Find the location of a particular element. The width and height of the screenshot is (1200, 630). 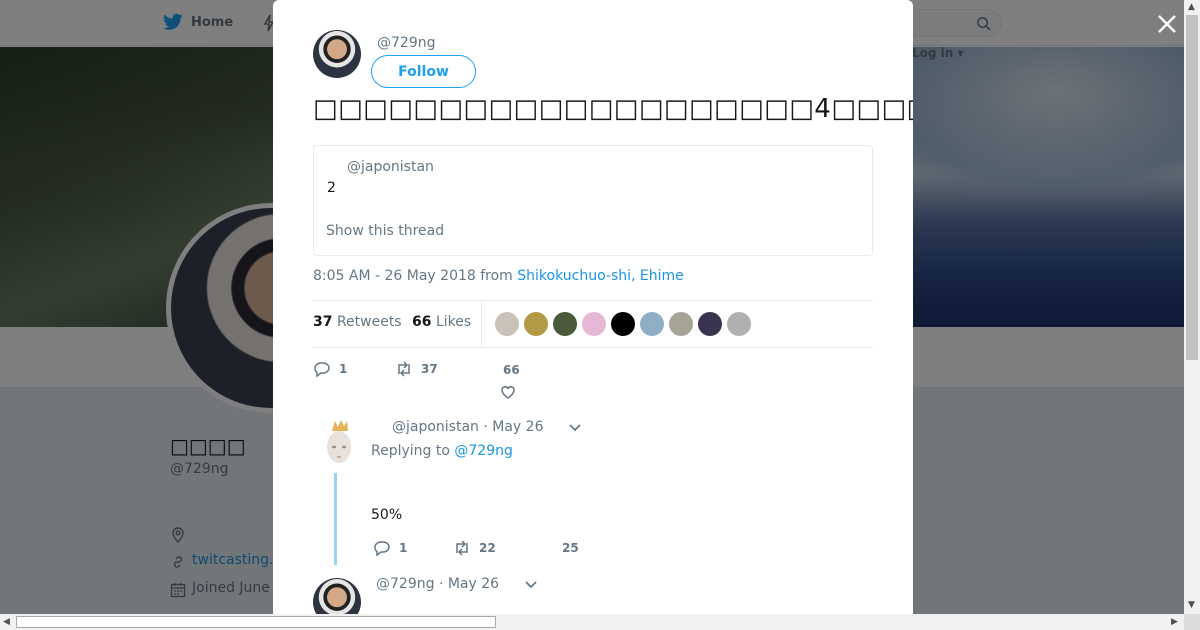

reply-reply-count: 1 is located at coordinates (403, 548).